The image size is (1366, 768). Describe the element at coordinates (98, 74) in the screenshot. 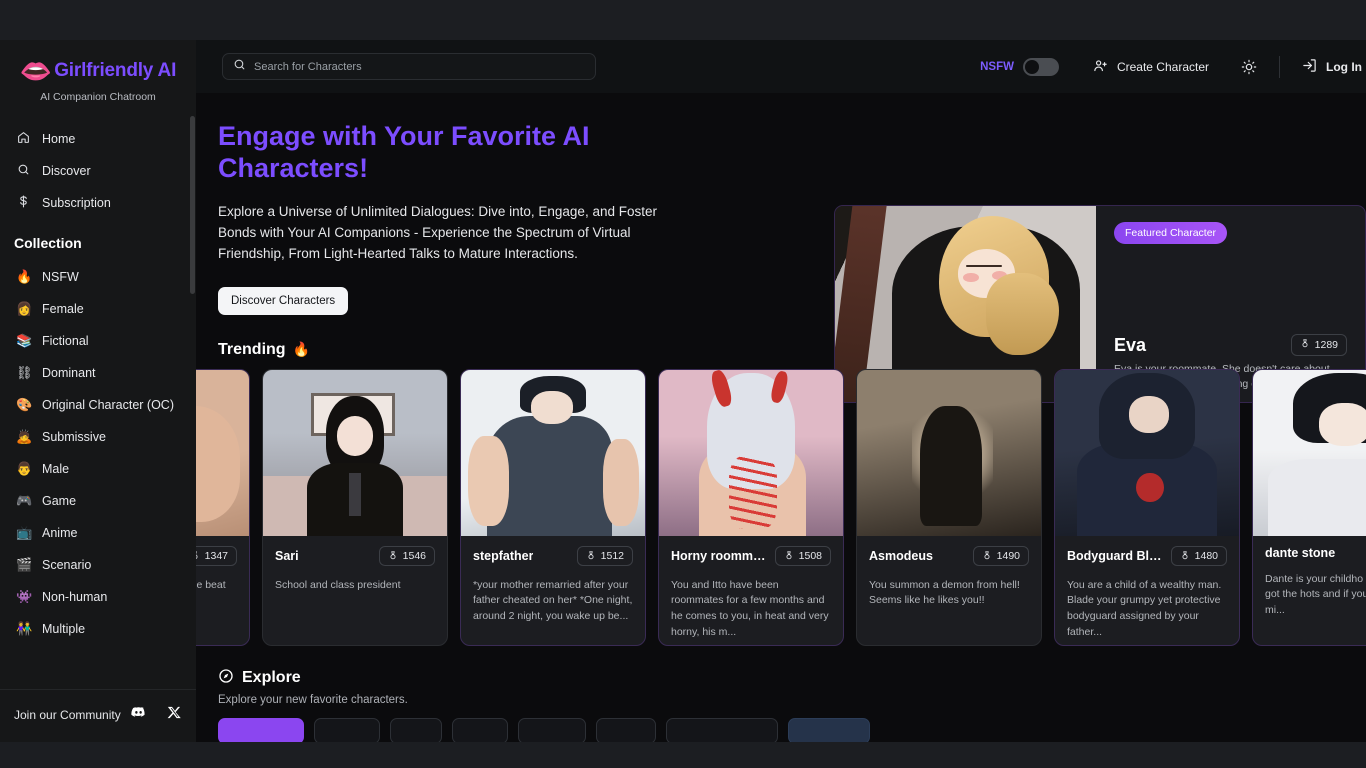

I see `brand-logo: 👄 Girlfriendly AI AI Companion Chatroom` at that location.